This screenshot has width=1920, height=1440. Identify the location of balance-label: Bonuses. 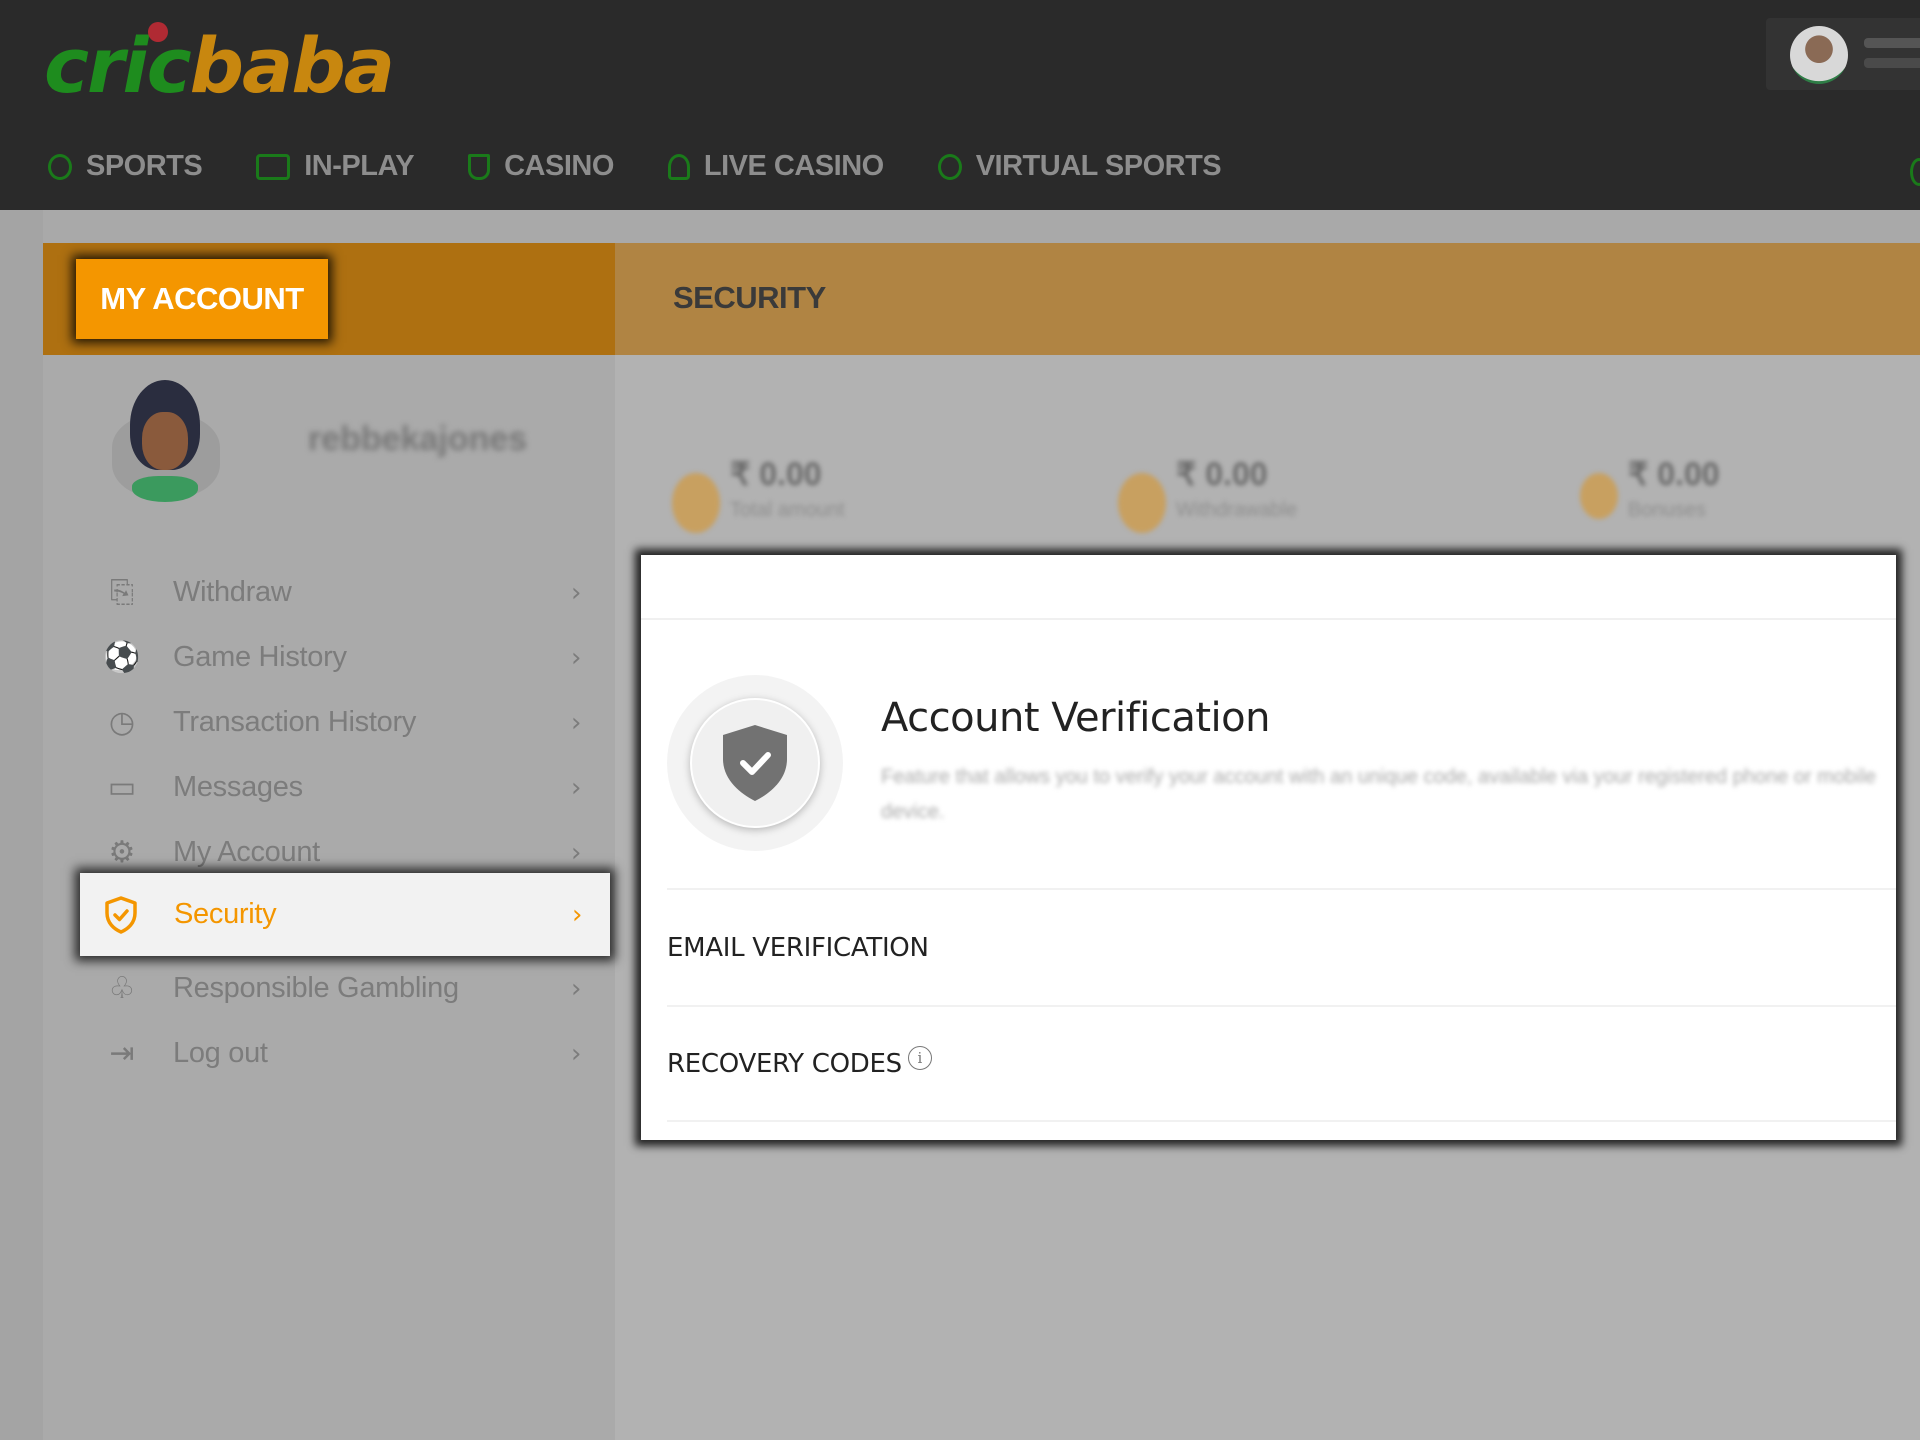
(1667, 510).